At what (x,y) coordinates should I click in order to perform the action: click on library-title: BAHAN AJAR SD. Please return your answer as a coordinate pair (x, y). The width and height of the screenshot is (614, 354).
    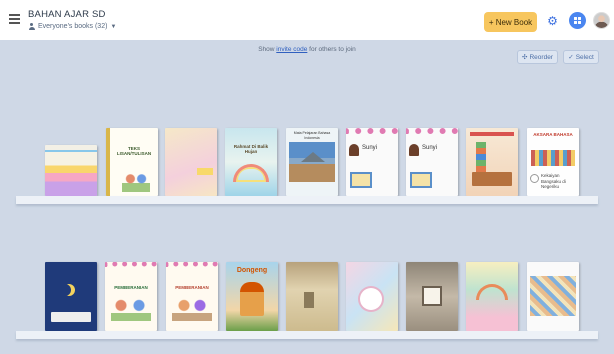
    Looking at the image, I should click on (67, 14).